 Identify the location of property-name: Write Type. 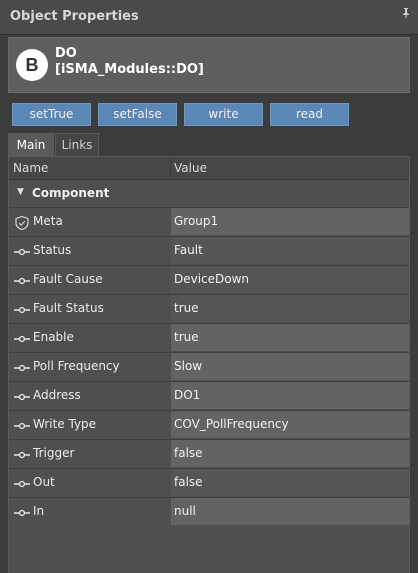
(65, 424).